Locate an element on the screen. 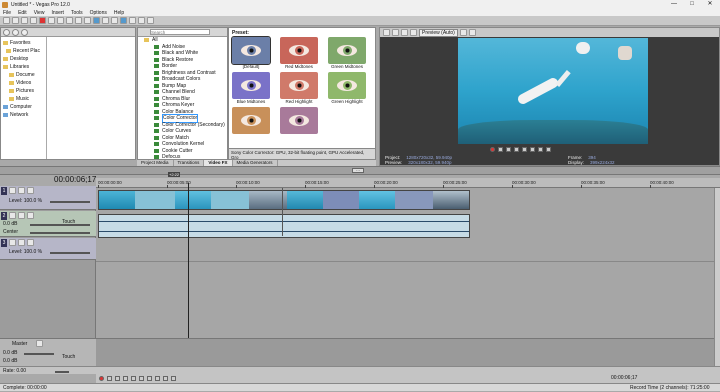 This screenshot has width=720, height=392. go-to-start-icon is located at coordinates (149, 378).